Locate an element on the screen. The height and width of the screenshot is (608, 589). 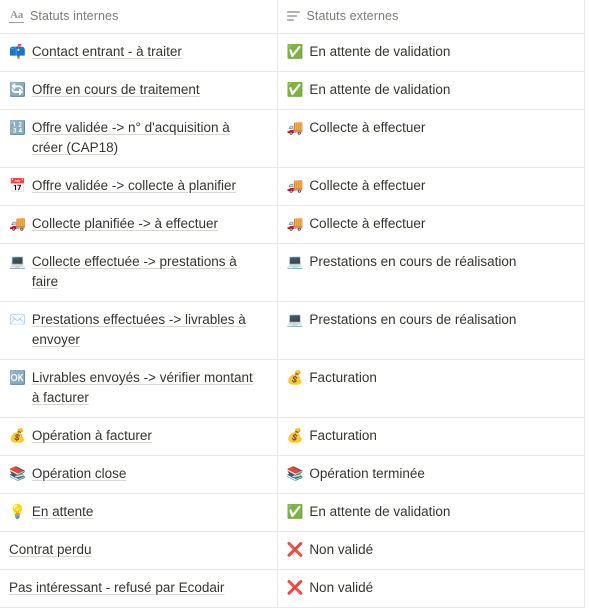
statut-externe-label: Opération terminée is located at coordinates (367, 473).